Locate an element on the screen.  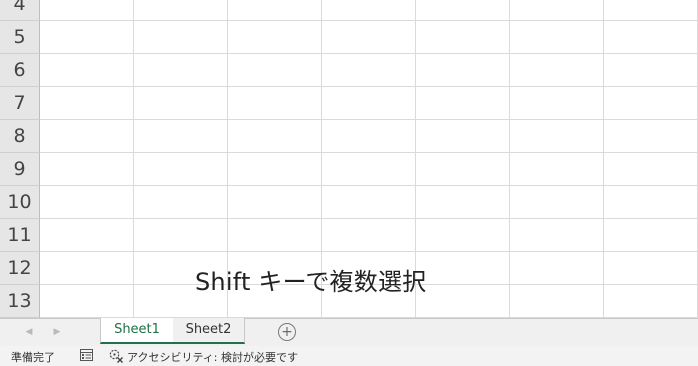
row-header: 7 is located at coordinates (20, 103).